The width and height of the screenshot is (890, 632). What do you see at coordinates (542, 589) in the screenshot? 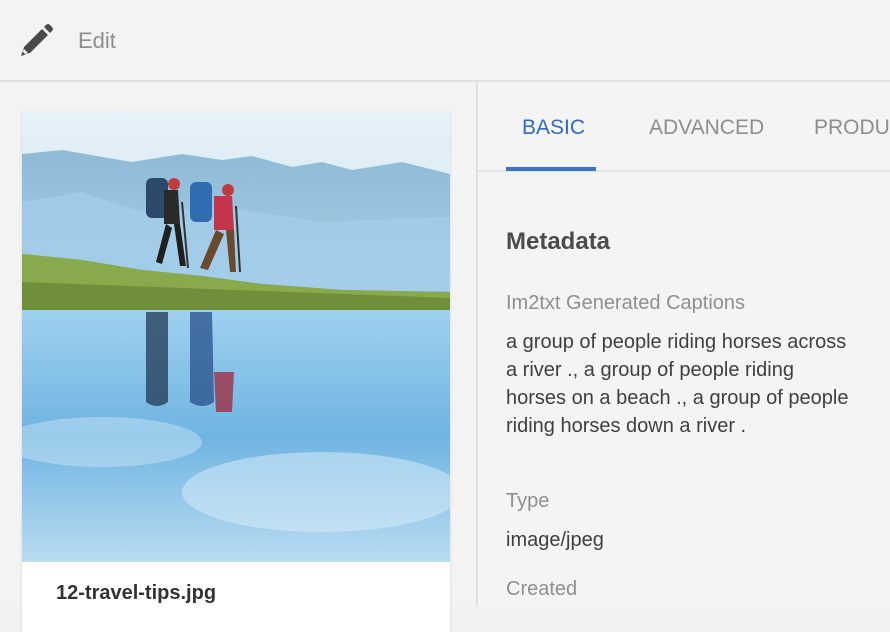
I see `created-label: Created` at bounding box center [542, 589].